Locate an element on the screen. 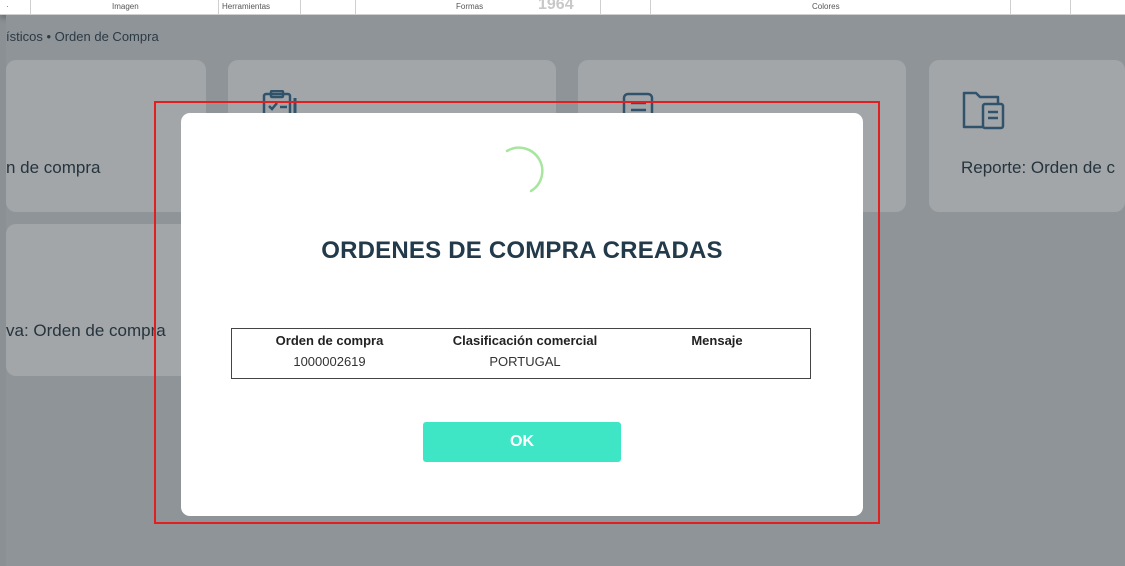 This screenshot has width=1125, height=566. ribbon-item-formas: Formas is located at coordinates (469, 6).